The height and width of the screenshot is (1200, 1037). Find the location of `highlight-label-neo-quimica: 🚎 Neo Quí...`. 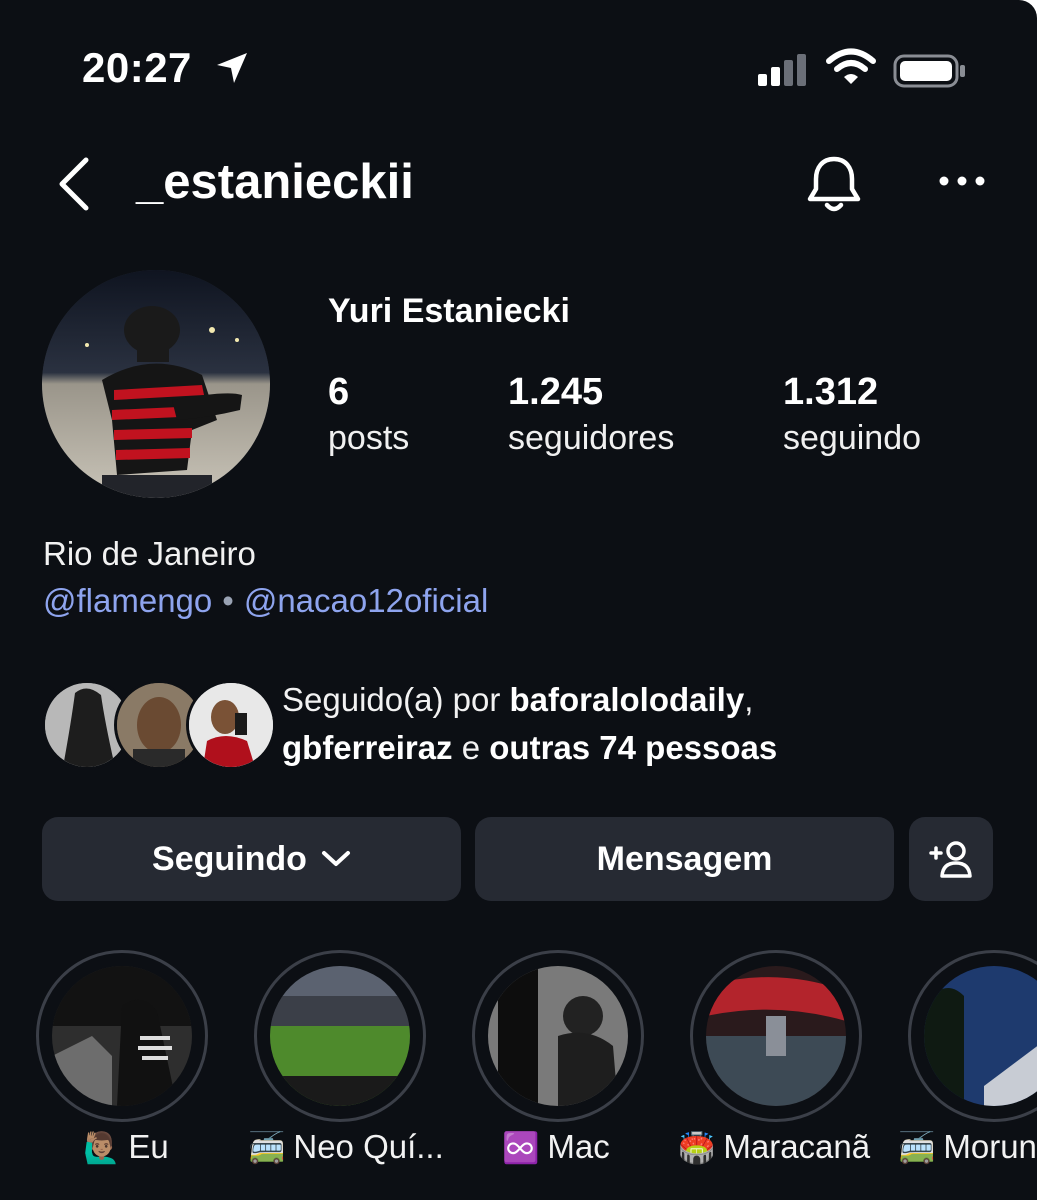

highlight-label-neo-quimica: 🚎 Neo Quí... is located at coordinates (346, 1147).